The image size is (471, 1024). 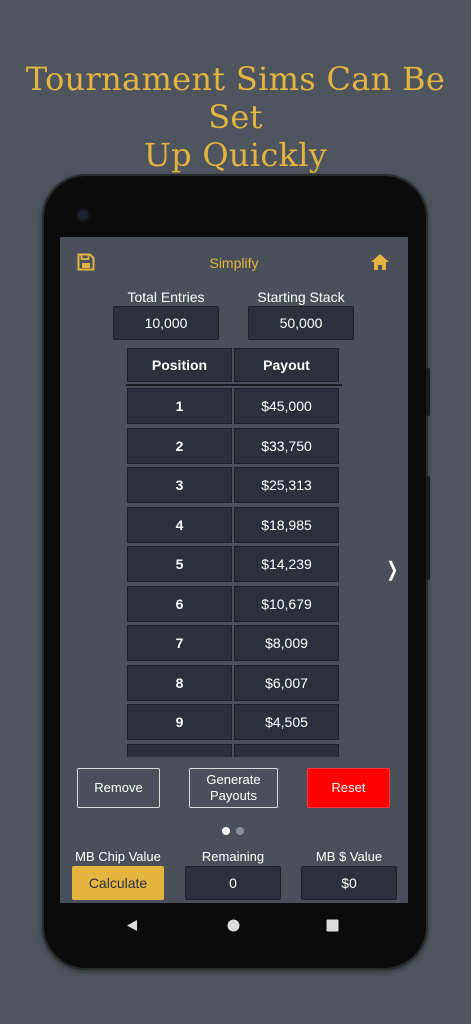 I want to click on chevron-right-icon: ❯, so click(x=393, y=569).